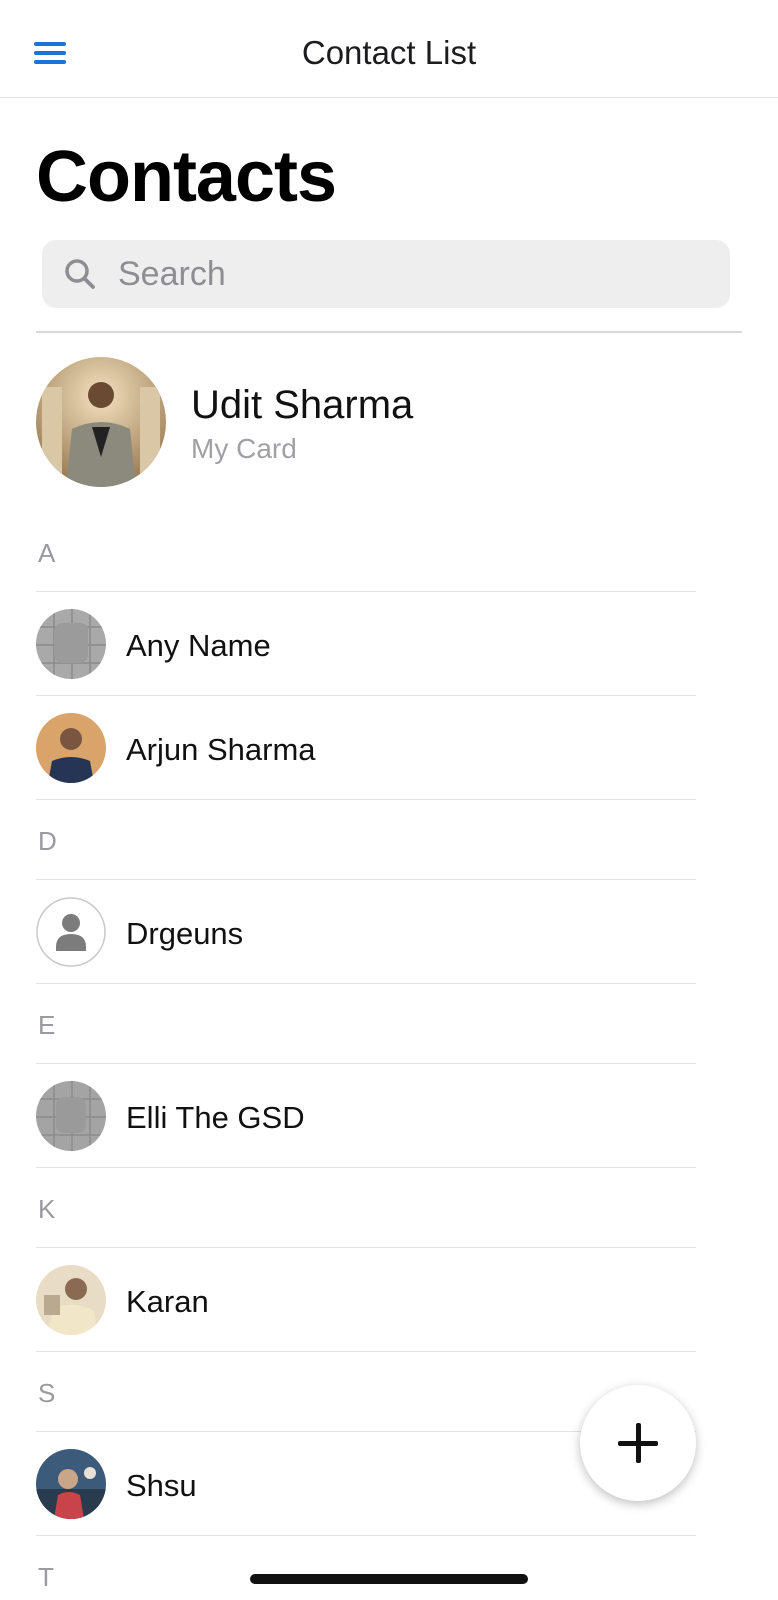  What do you see at coordinates (198, 645) in the screenshot?
I see `contact-name: Any Name` at bounding box center [198, 645].